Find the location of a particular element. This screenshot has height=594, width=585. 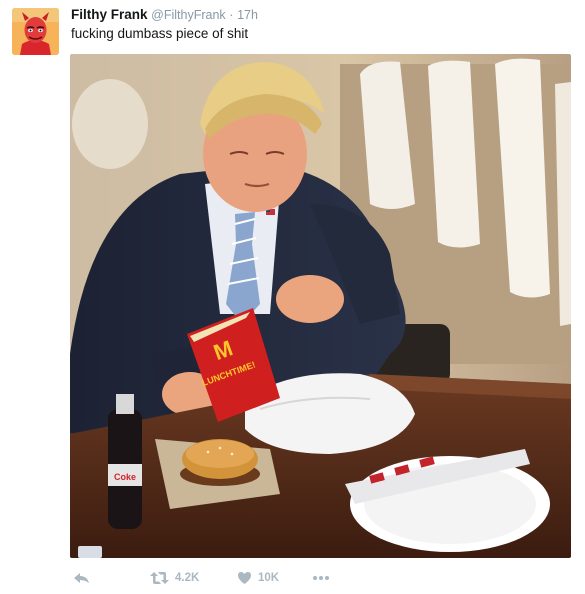

tweet-actions: 4.2K 10K is located at coordinates (220, 578).